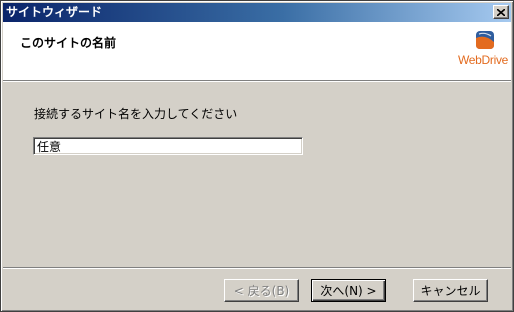 Image resolution: width=514 pixels, height=312 pixels. I want to click on site-name-label: 接続するサイト名を入力してください, so click(136, 114).